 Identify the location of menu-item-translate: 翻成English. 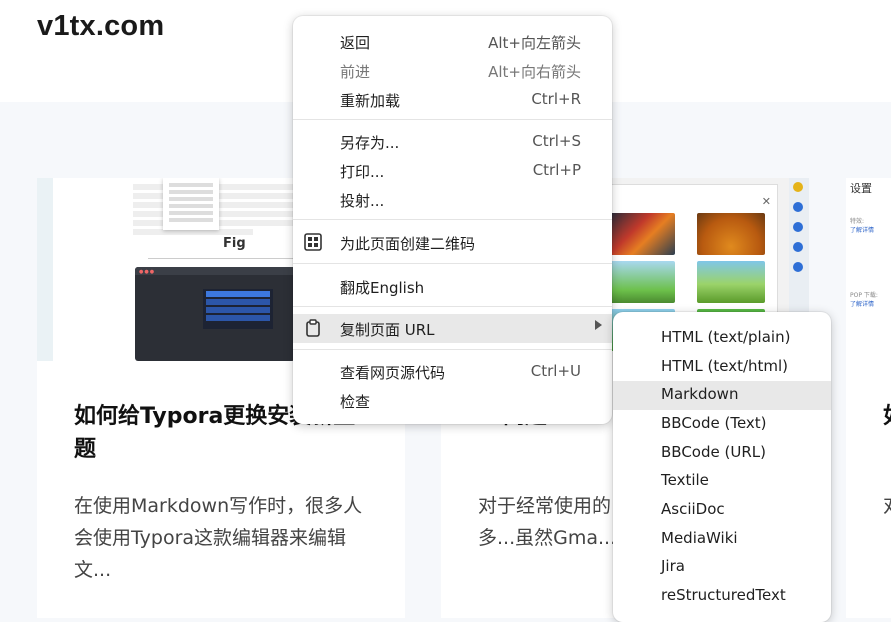
(452, 286).